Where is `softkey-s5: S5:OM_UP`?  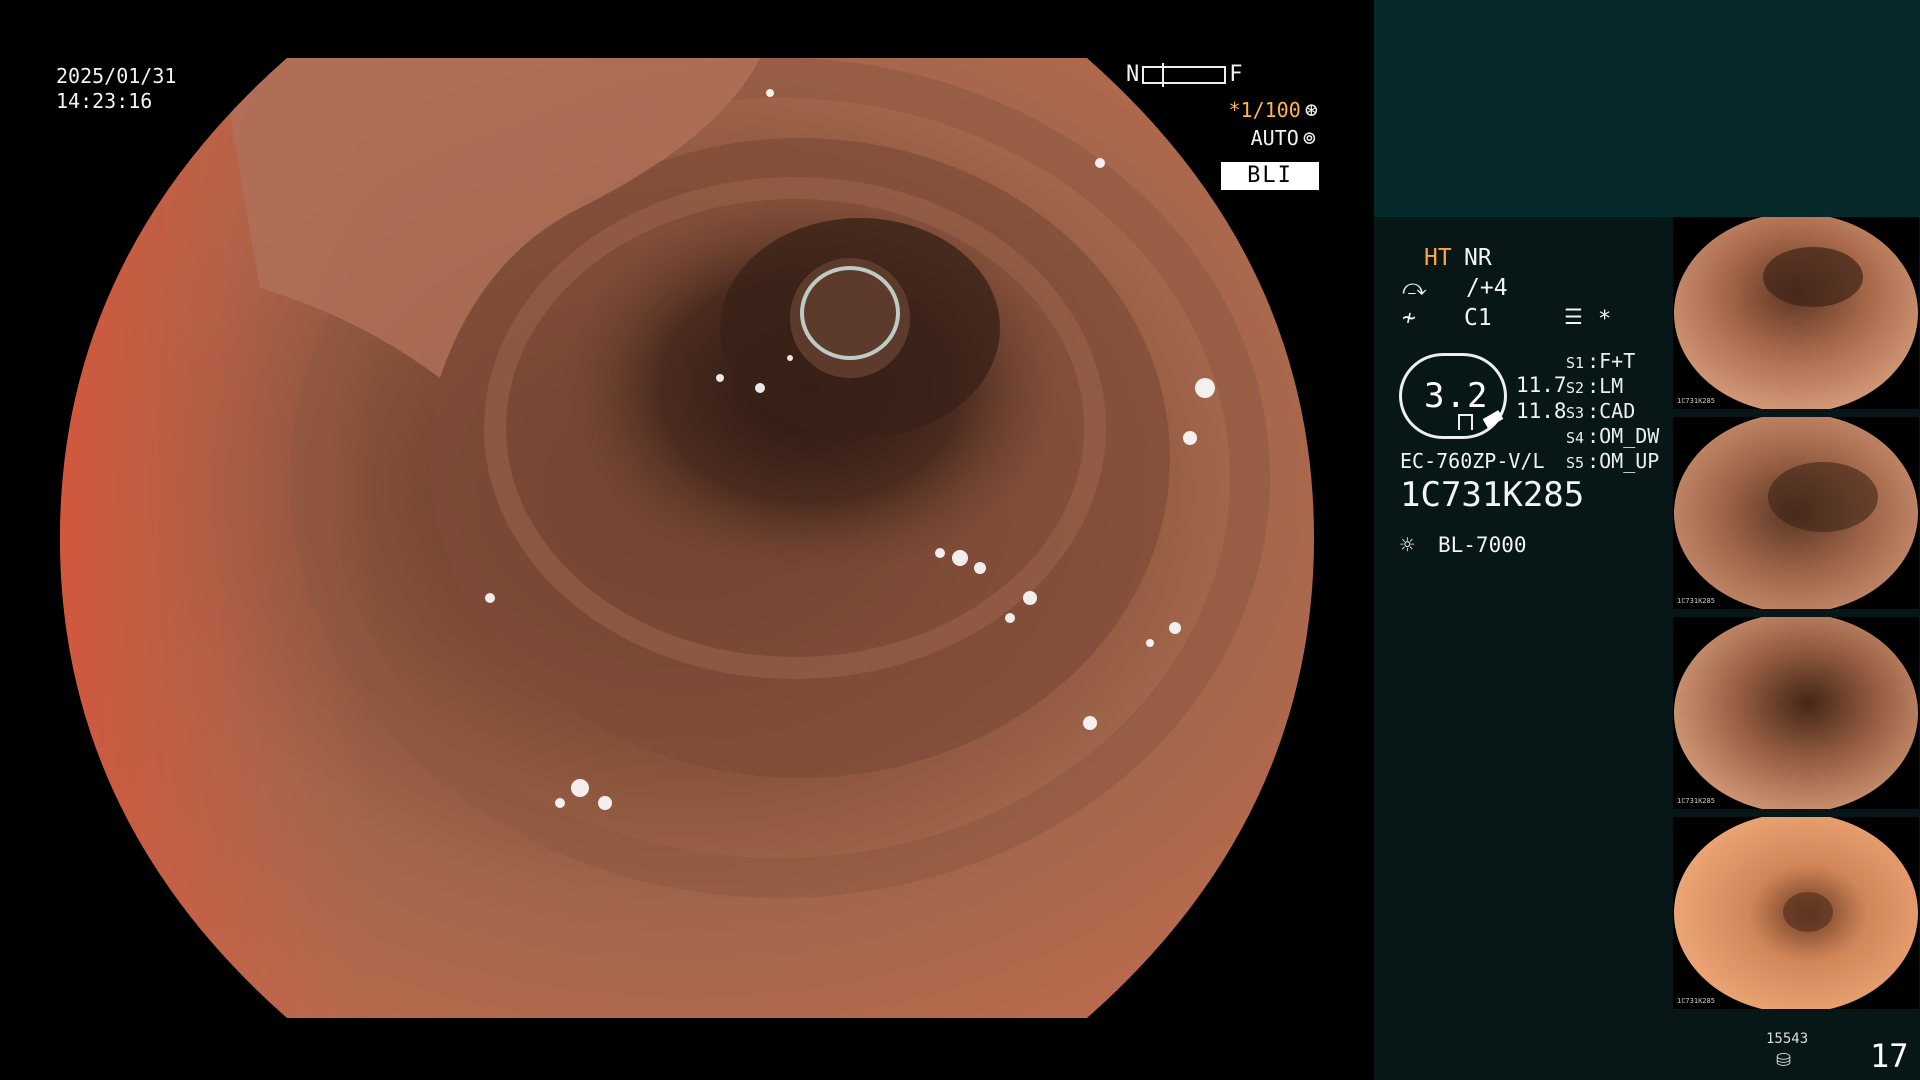
softkey-s5: S5:OM_UP is located at coordinates (1613, 461).